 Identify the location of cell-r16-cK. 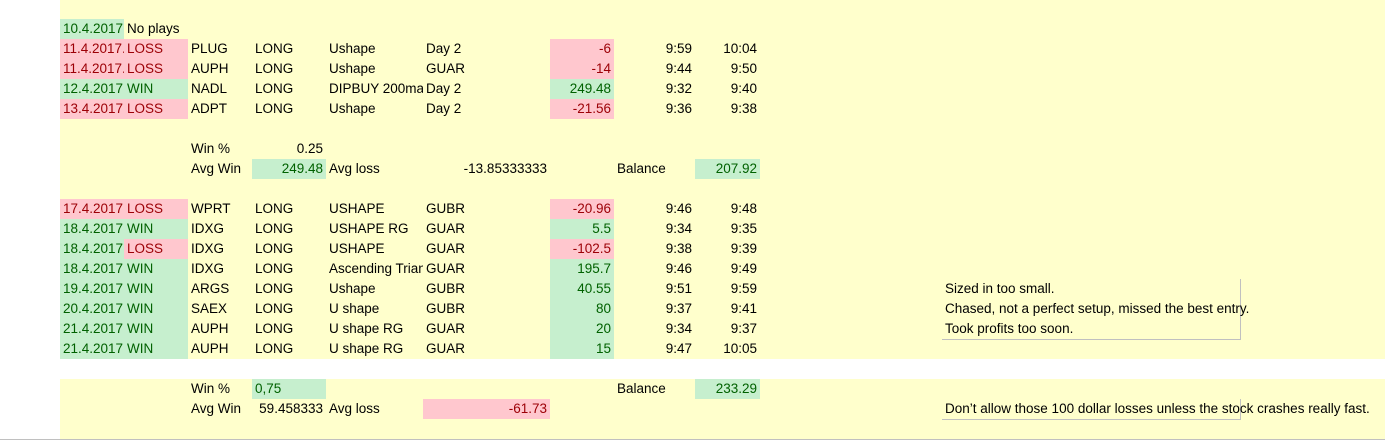
(793, 309).